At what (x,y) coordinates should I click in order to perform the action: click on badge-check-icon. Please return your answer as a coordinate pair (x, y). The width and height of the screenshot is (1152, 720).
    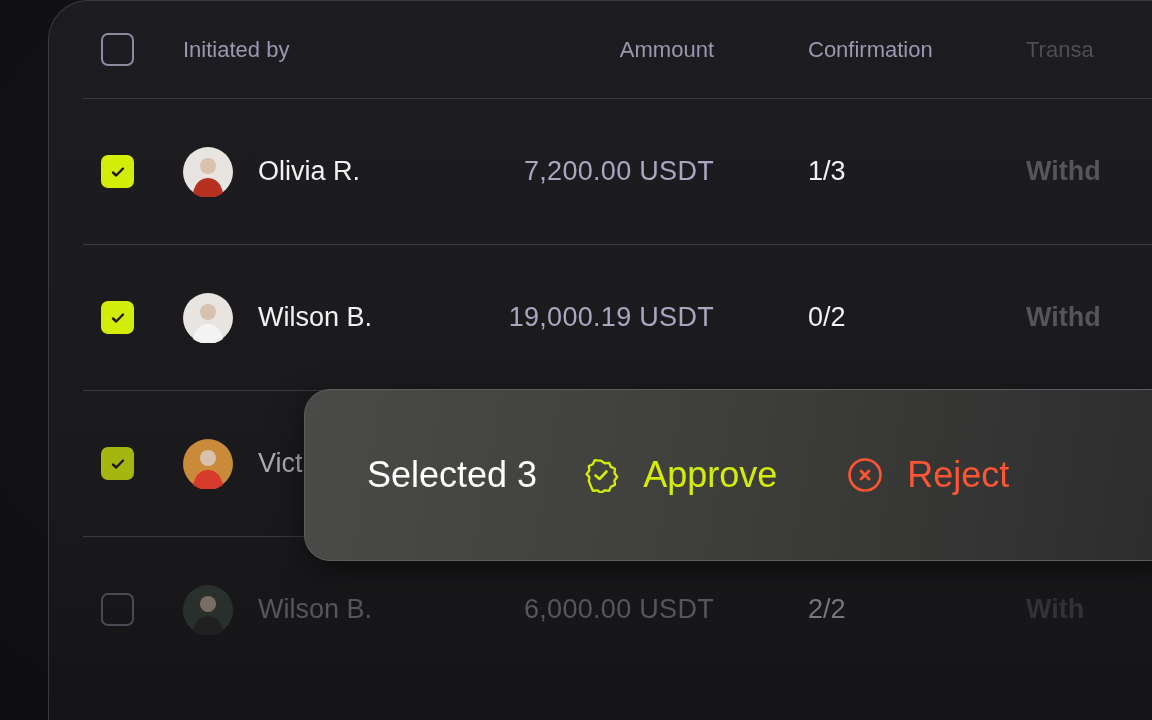
    Looking at the image, I should click on (601, 475).